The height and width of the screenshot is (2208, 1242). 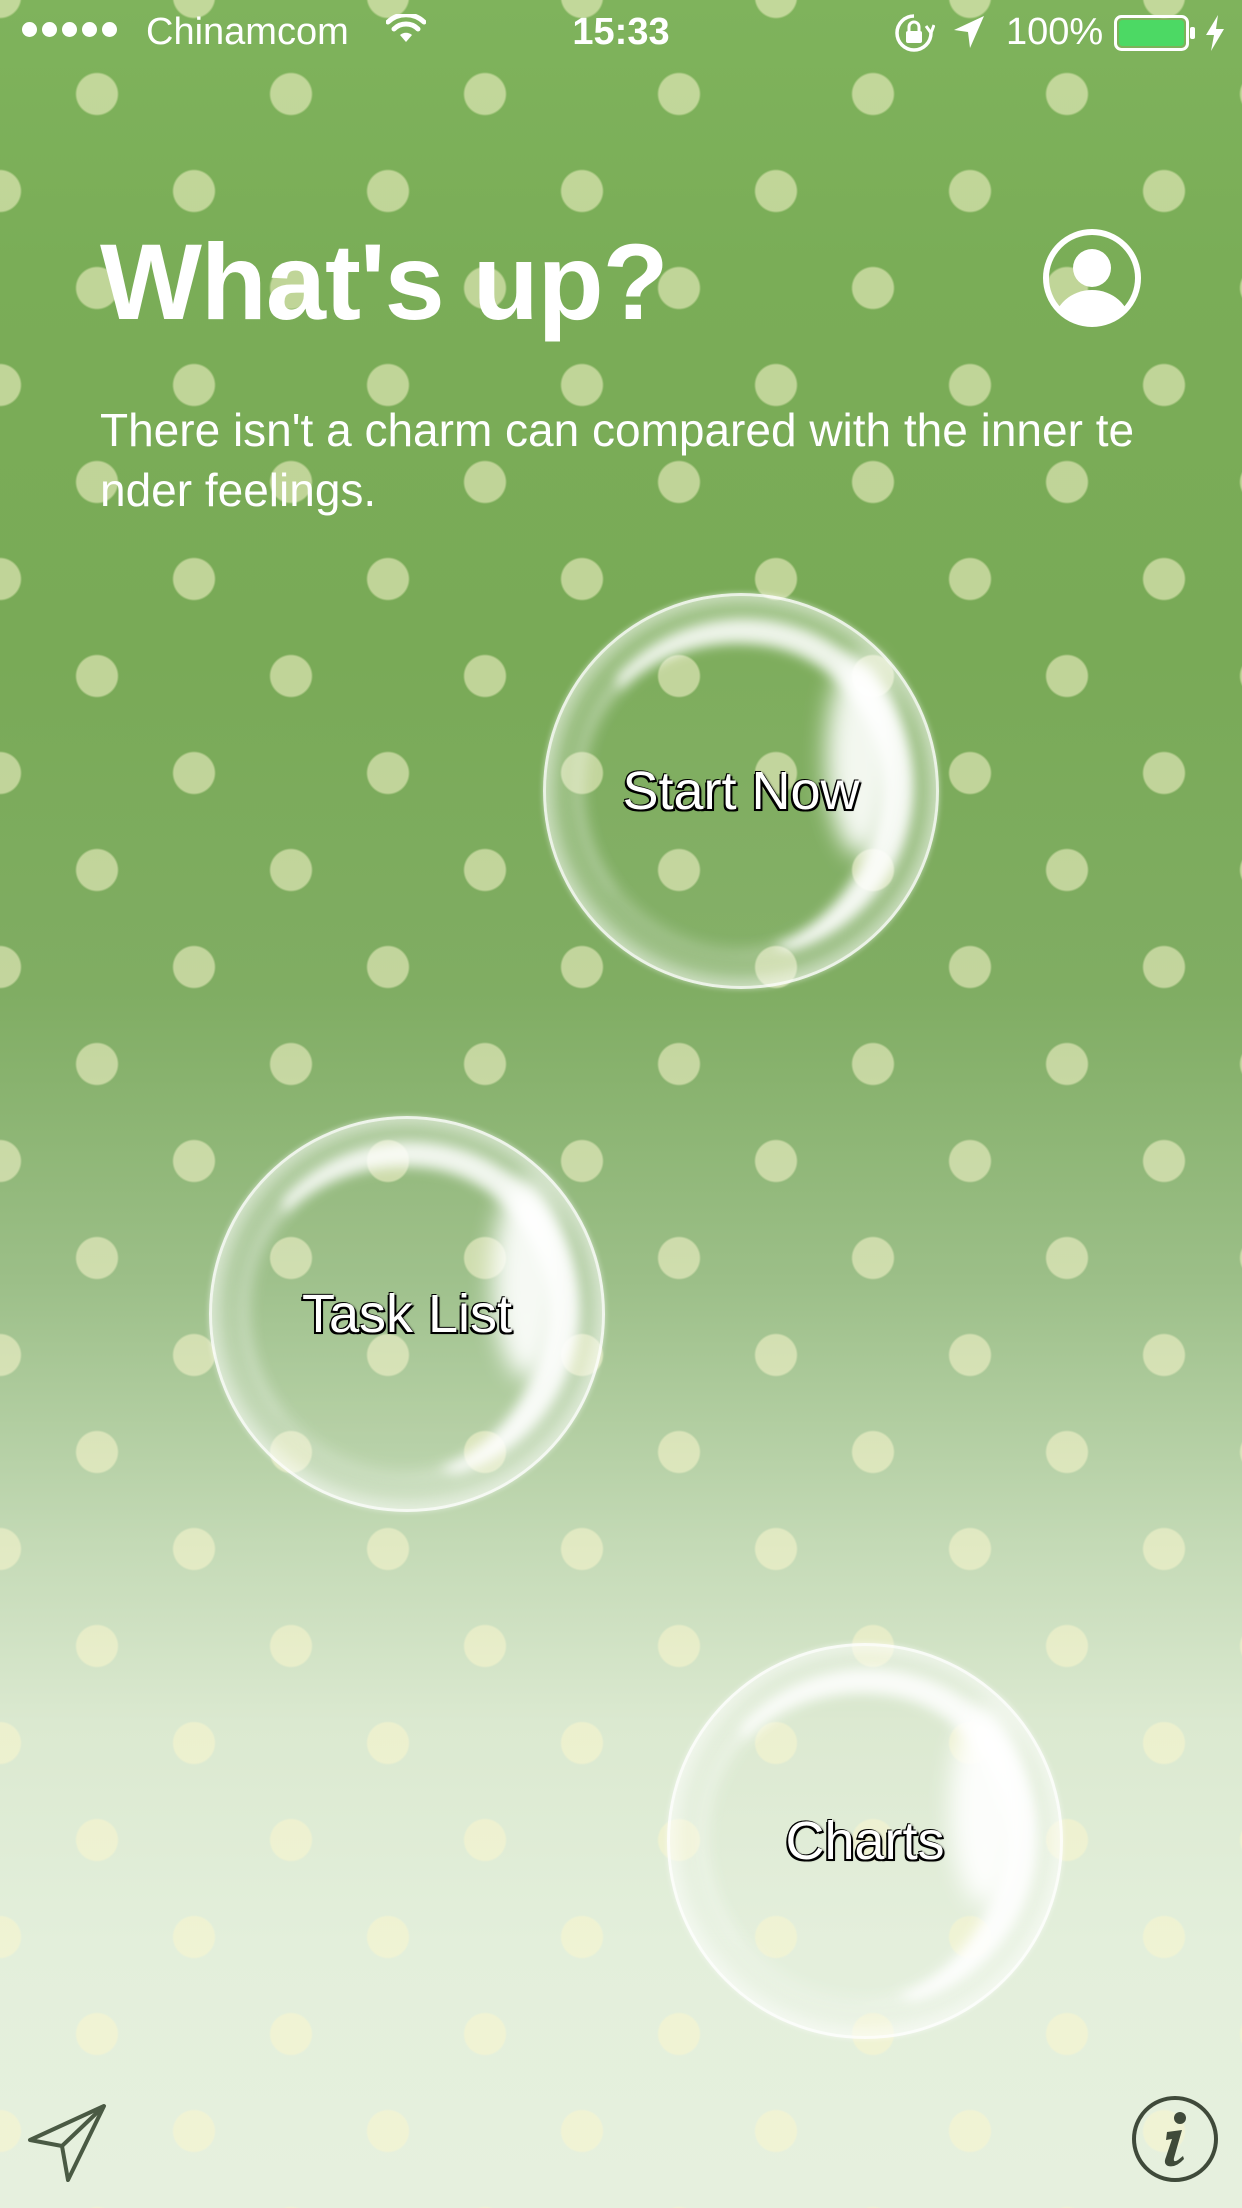 I want to click on profile-button, so click(x=1092, y=278).